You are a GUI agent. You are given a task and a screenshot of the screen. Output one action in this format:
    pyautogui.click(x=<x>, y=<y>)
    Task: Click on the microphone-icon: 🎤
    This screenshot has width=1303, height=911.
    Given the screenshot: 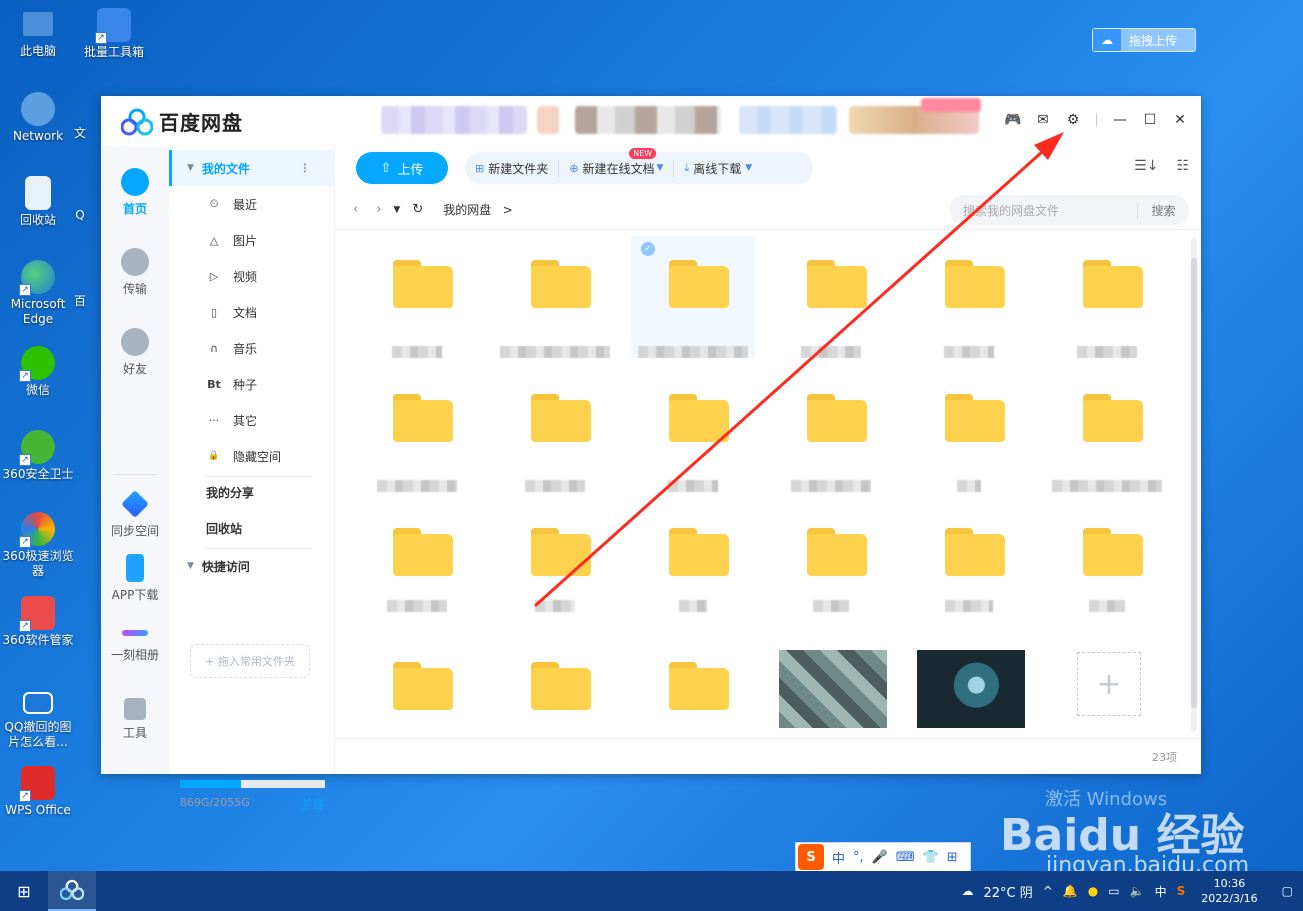 What is the action you would take?
    pyautogui.click(x=880, y=857)
    